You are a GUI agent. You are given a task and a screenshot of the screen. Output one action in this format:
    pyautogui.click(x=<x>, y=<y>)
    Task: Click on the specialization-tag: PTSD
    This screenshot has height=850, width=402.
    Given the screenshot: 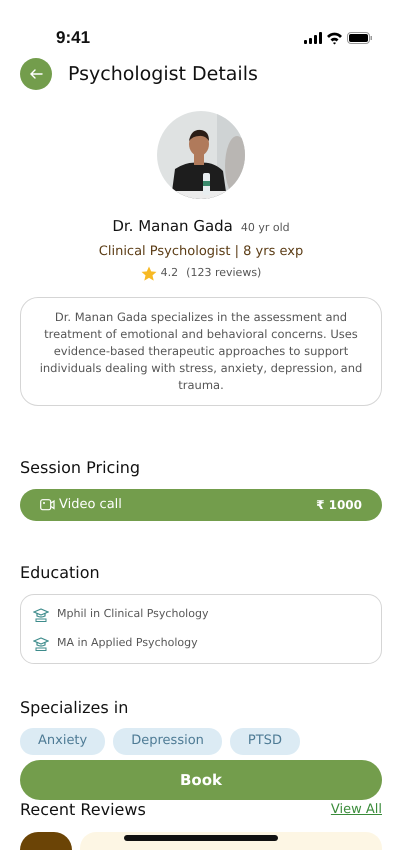 What is the action you would take?
    pyautogui.click(x=265, y=741)
    